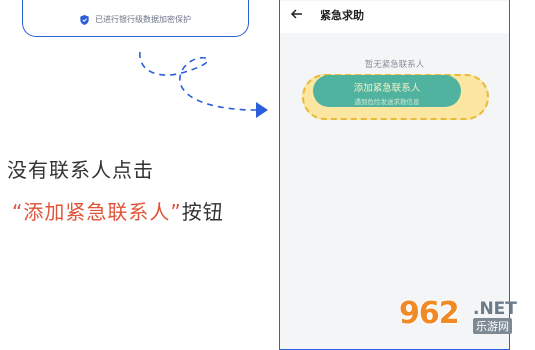 This screenshot has width=535, height=350. I want to click on watermark-number: 962, so click(429, 313).